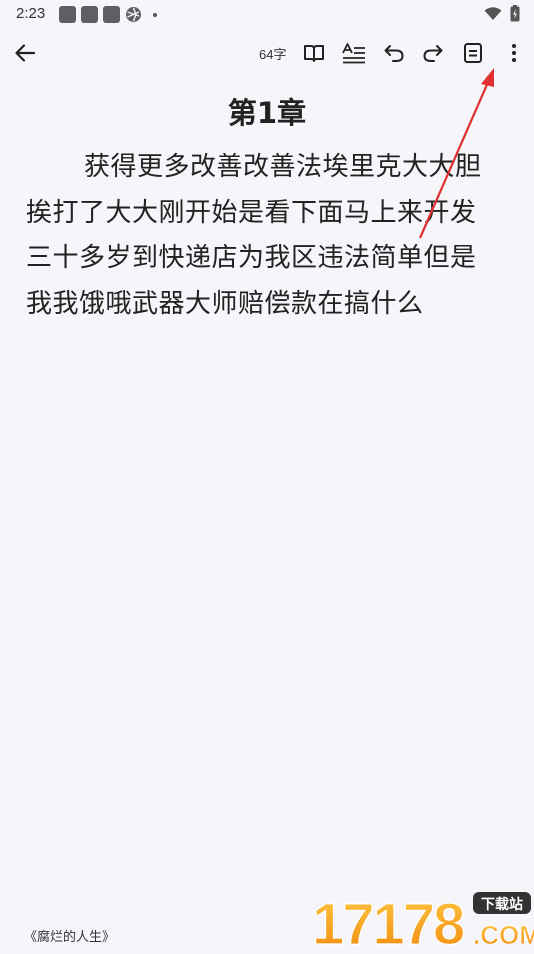  I want to click on watermark-graphic: 17178 下载站 .COM, so click(422, 922).